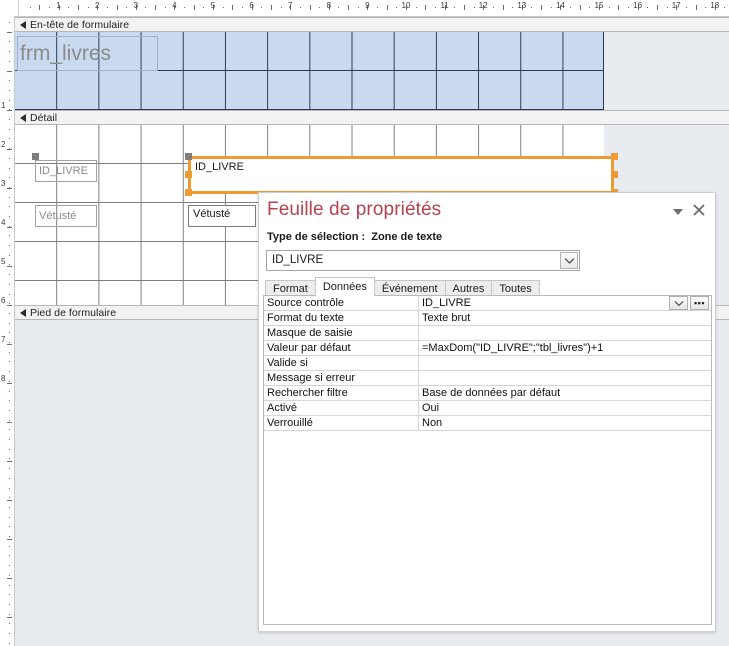  I want to click on control-form-title-label: frm_livres, so click(87, 53).